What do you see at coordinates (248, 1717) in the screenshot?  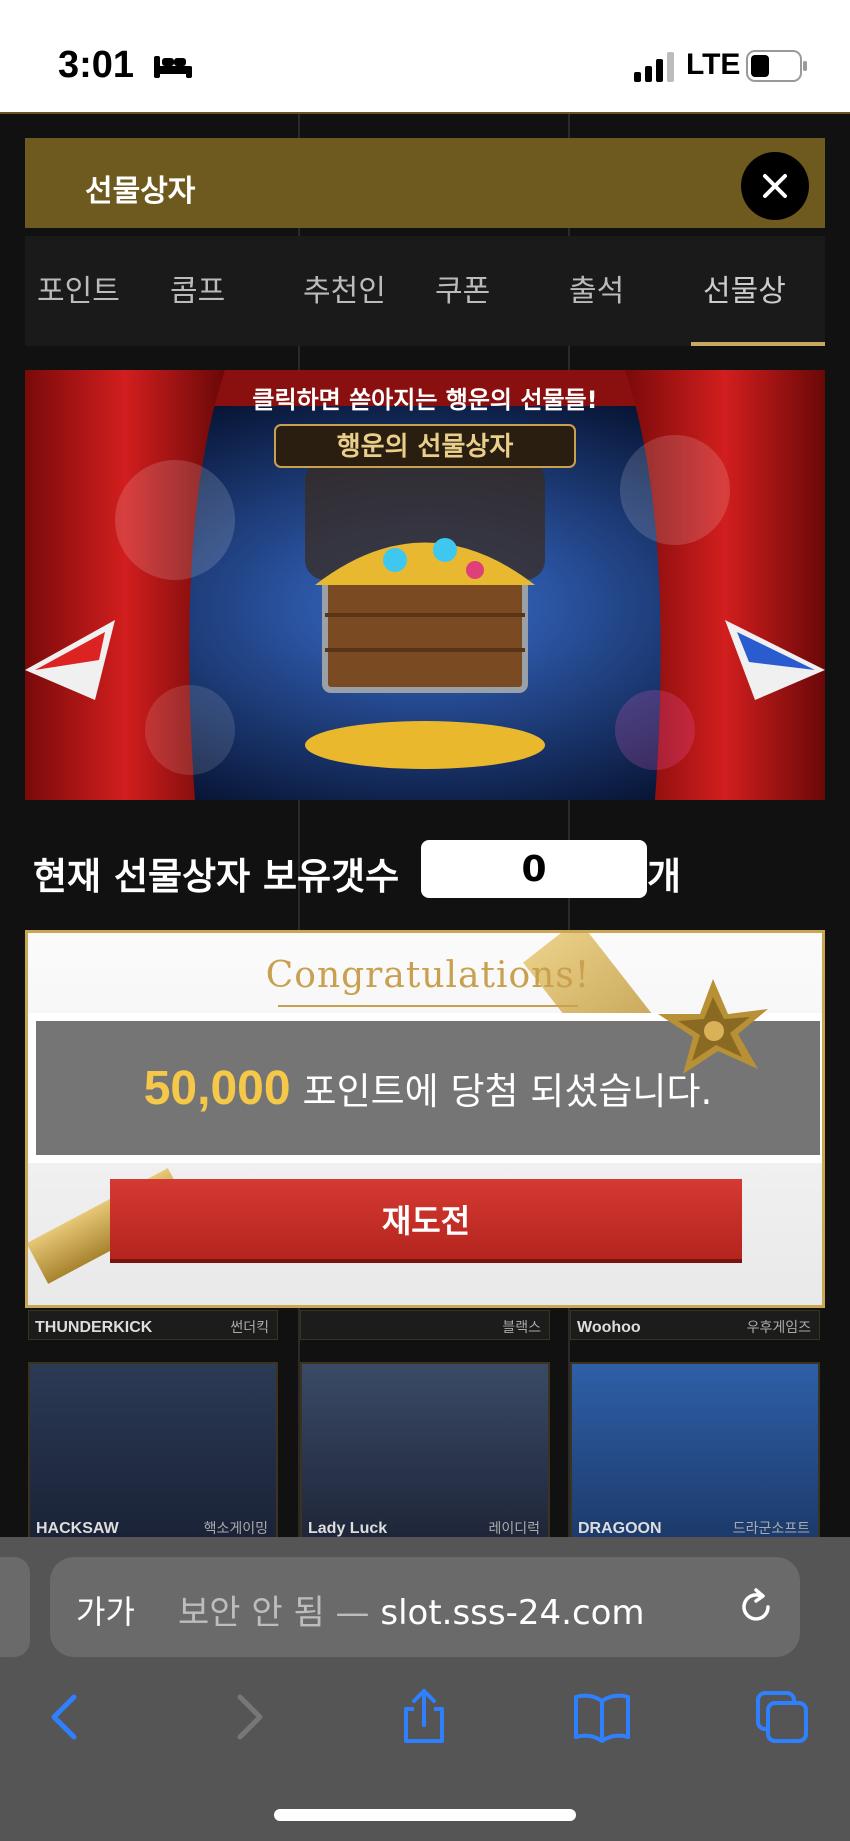 I see `forward-icon` at bounding box center [248, 1717].